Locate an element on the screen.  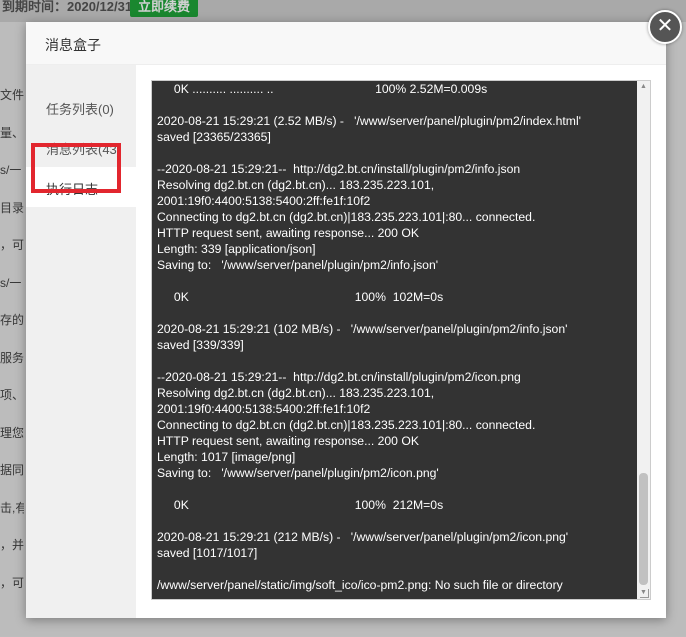
highlight-box is located at coordinates (76, 168).